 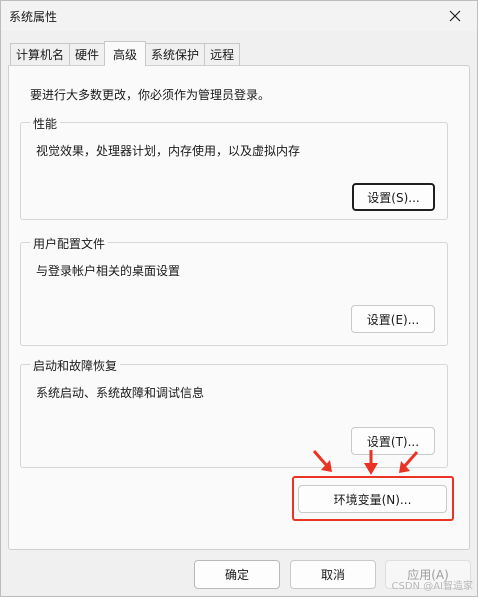 What do you see at coordinates (108, 271) in the screenshot?
I see `user-profiles-description: 与登录帐户相关的桌面设置` at bounding box center [108, 271].